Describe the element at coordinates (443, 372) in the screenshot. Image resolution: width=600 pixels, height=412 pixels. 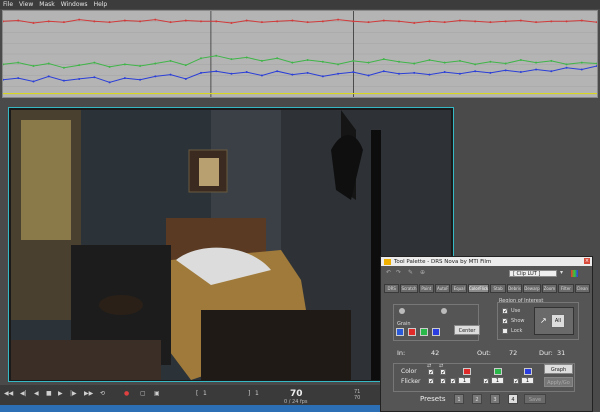
I see `color-cb-b: ✓` at that location.